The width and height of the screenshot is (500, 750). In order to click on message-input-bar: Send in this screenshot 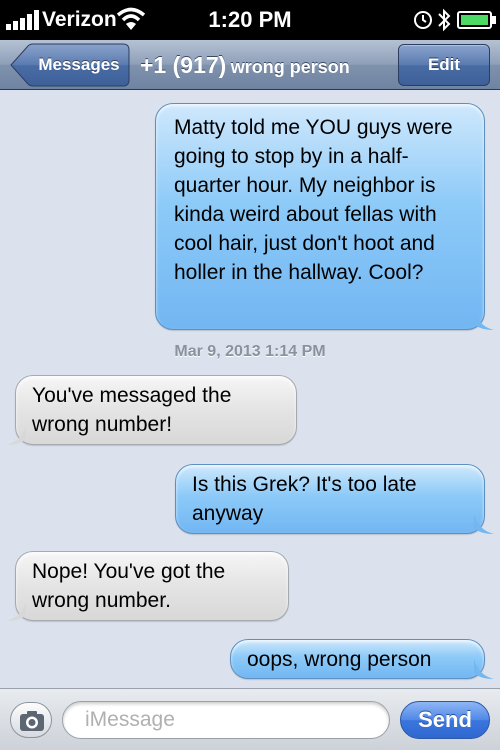, I will do `click(250, 719)`.